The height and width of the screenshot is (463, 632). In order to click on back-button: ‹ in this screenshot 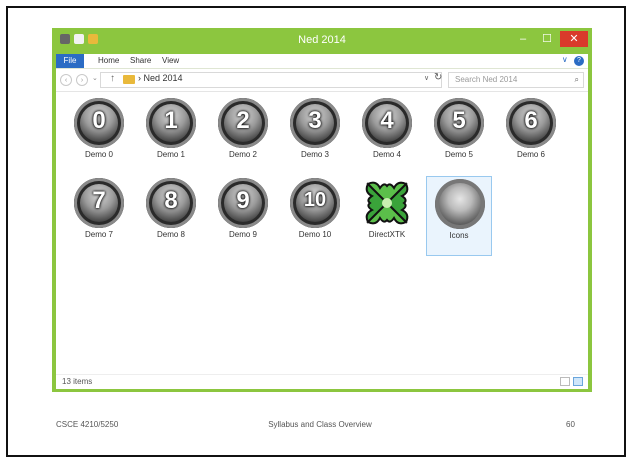, I will do `click(66, 80)`.